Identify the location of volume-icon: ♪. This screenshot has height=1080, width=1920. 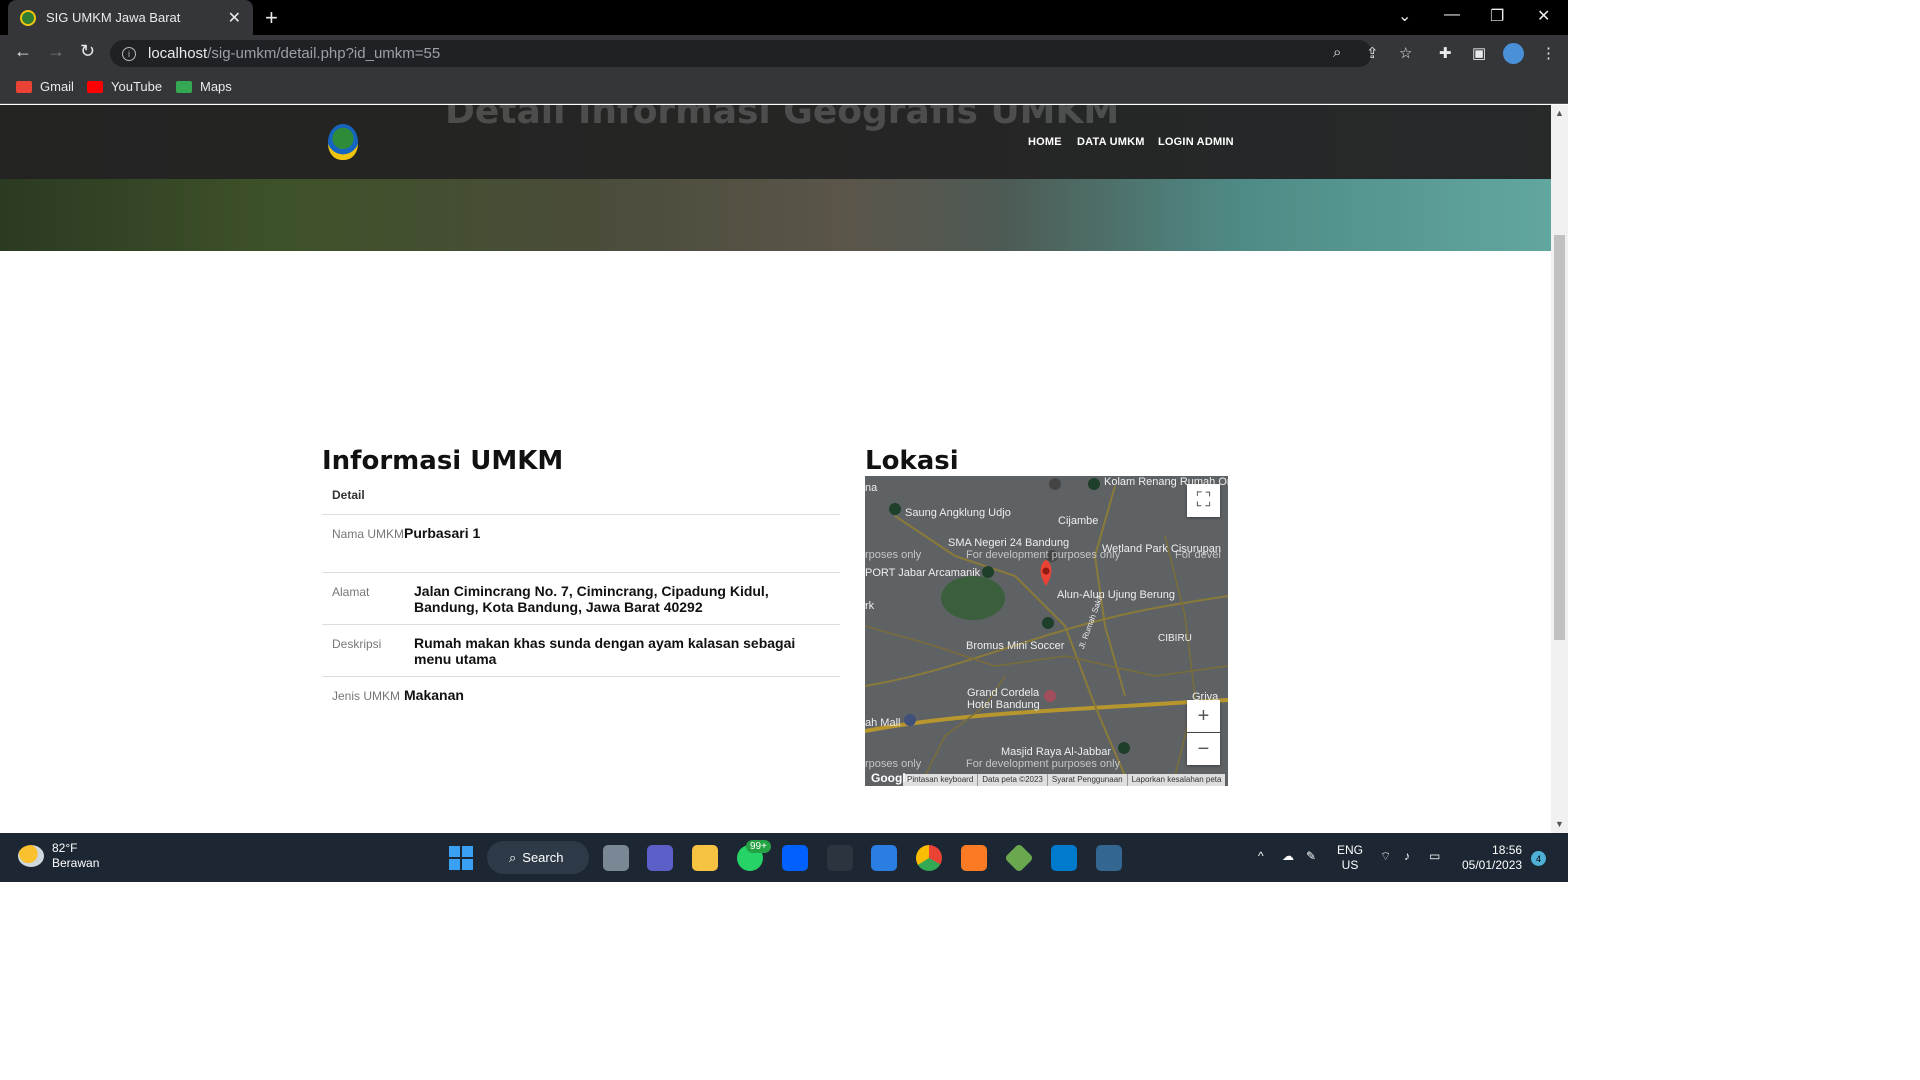
(1407, 856).